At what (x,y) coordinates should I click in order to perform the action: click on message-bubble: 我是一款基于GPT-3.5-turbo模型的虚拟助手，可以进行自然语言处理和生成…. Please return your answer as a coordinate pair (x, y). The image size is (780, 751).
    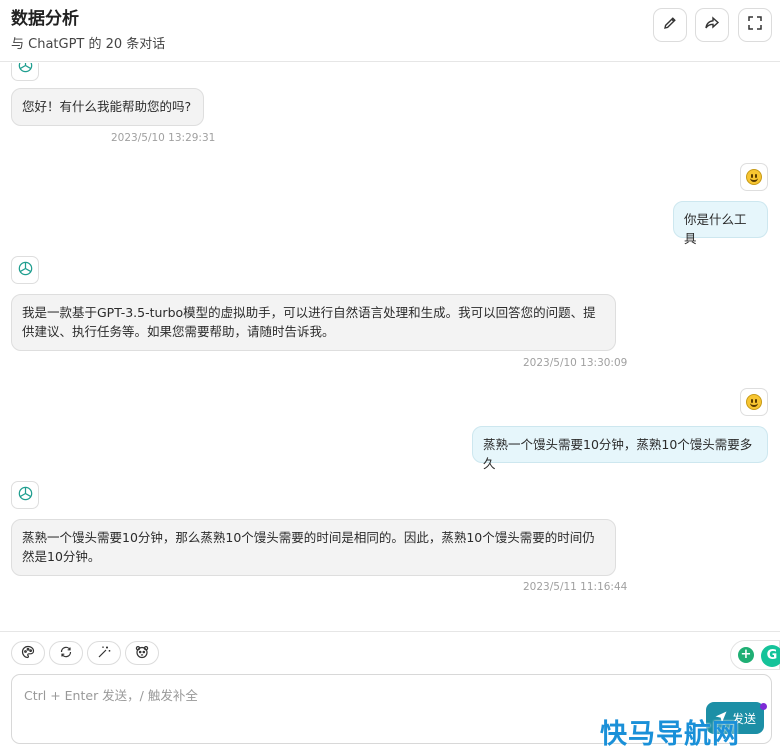
    Looking at the image, I should click on (313, 322).